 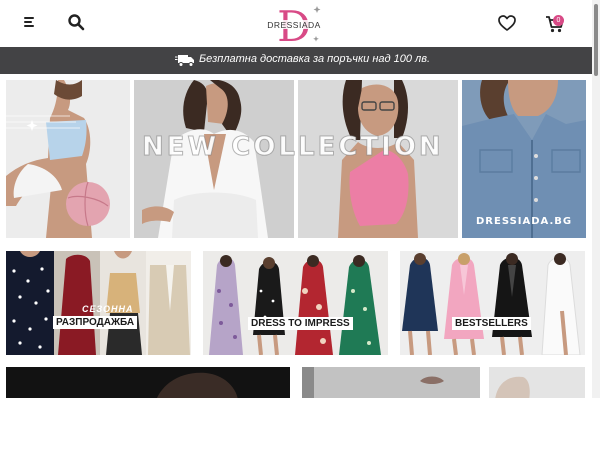 I want to click on hero-title: NEW COLLECTION, so click(x=293, y=147).